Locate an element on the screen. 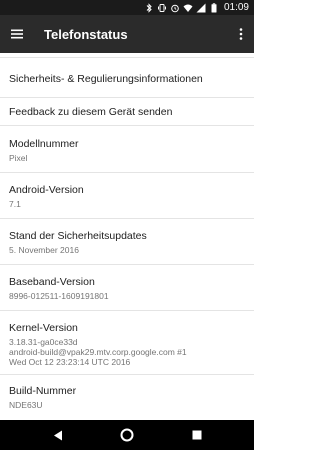 The image size is (320, 450). list-item-value: 8996-012511-1609191801 is located at coordinates (59, 296).